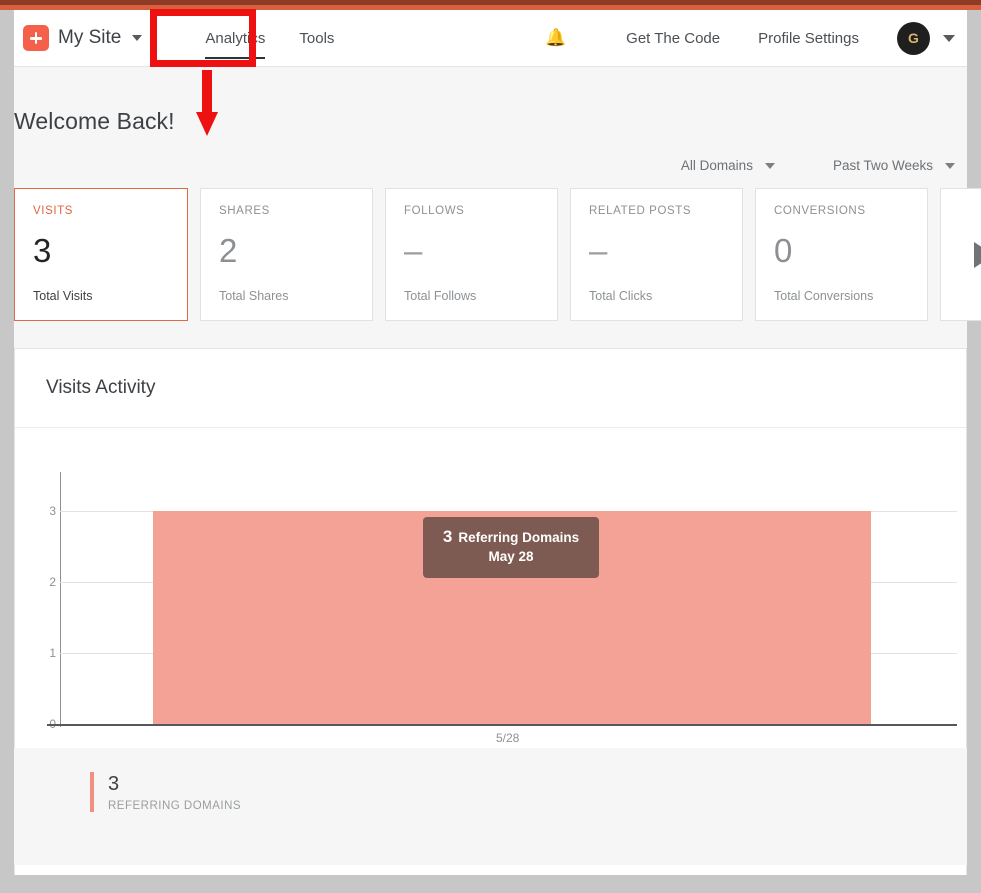  I want to click on stat-card-value: 0, so click(783, 250).